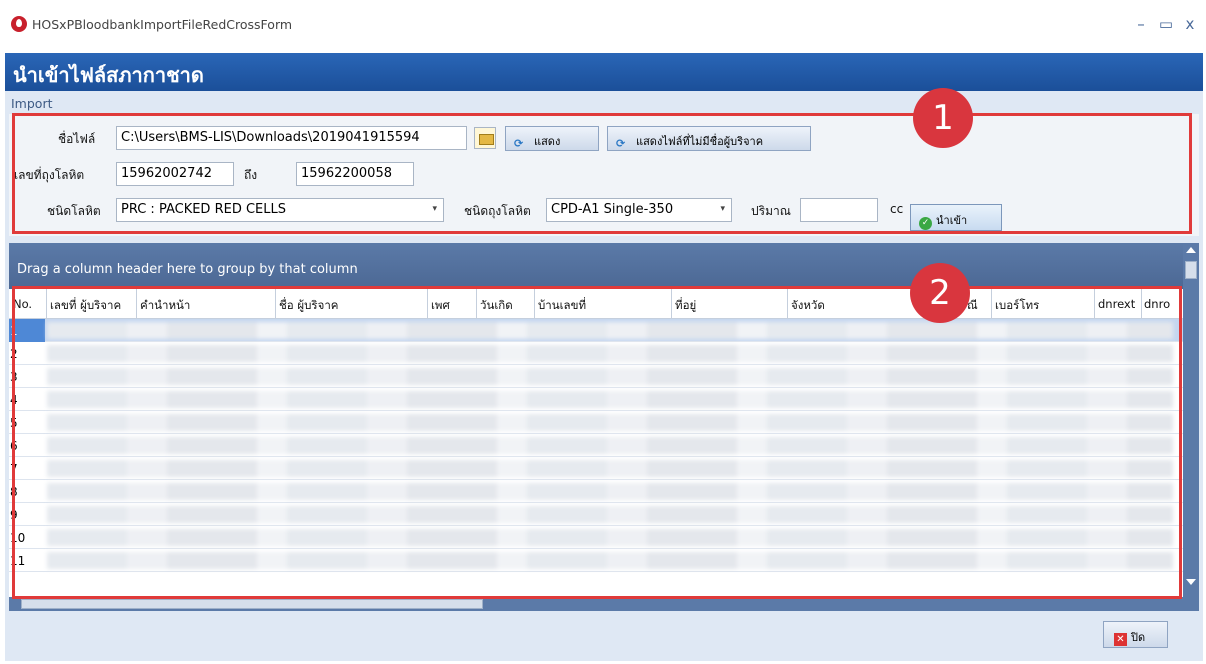 The height and width of the screenshot is (664, 1206). Describe the element at coordinates (925, 223) in the screenshot. I see `check-circle-icon: ✓` at that location.